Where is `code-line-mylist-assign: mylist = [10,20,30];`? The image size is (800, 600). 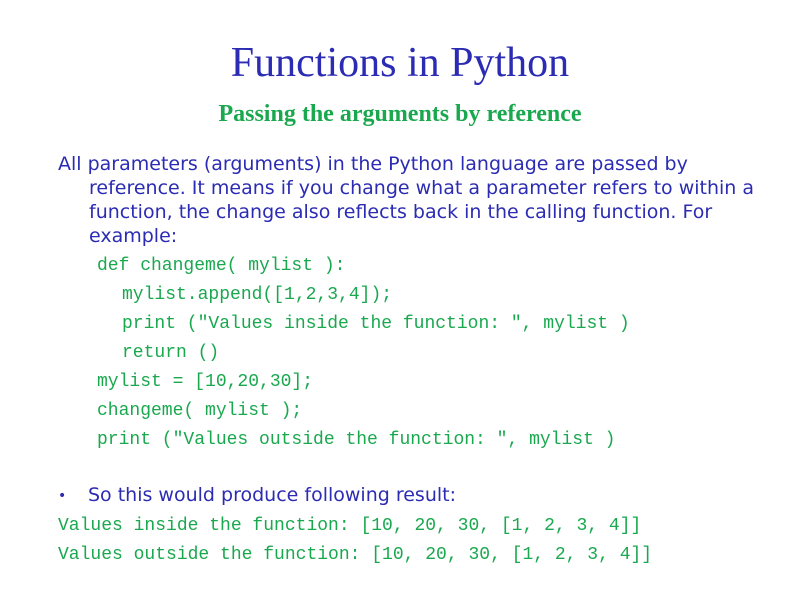
code-line-mylist-assign: mylist = [10,20,30]; is located at coordinates (205, 382).